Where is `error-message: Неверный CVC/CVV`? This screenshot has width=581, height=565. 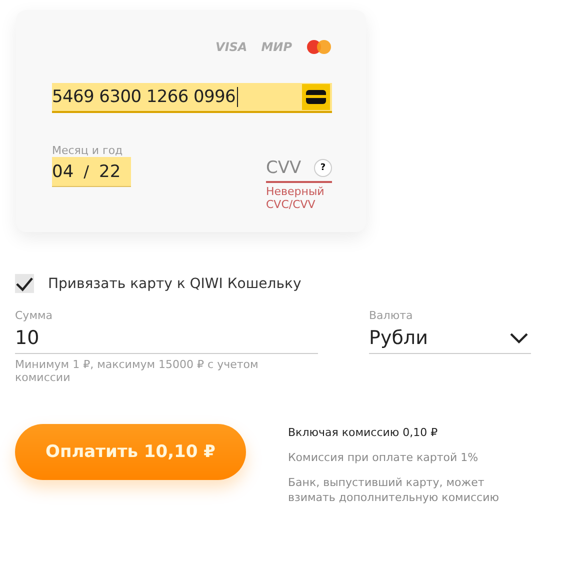
error-message: Неверный CVC/CVV is located at coordinates (296, 198).